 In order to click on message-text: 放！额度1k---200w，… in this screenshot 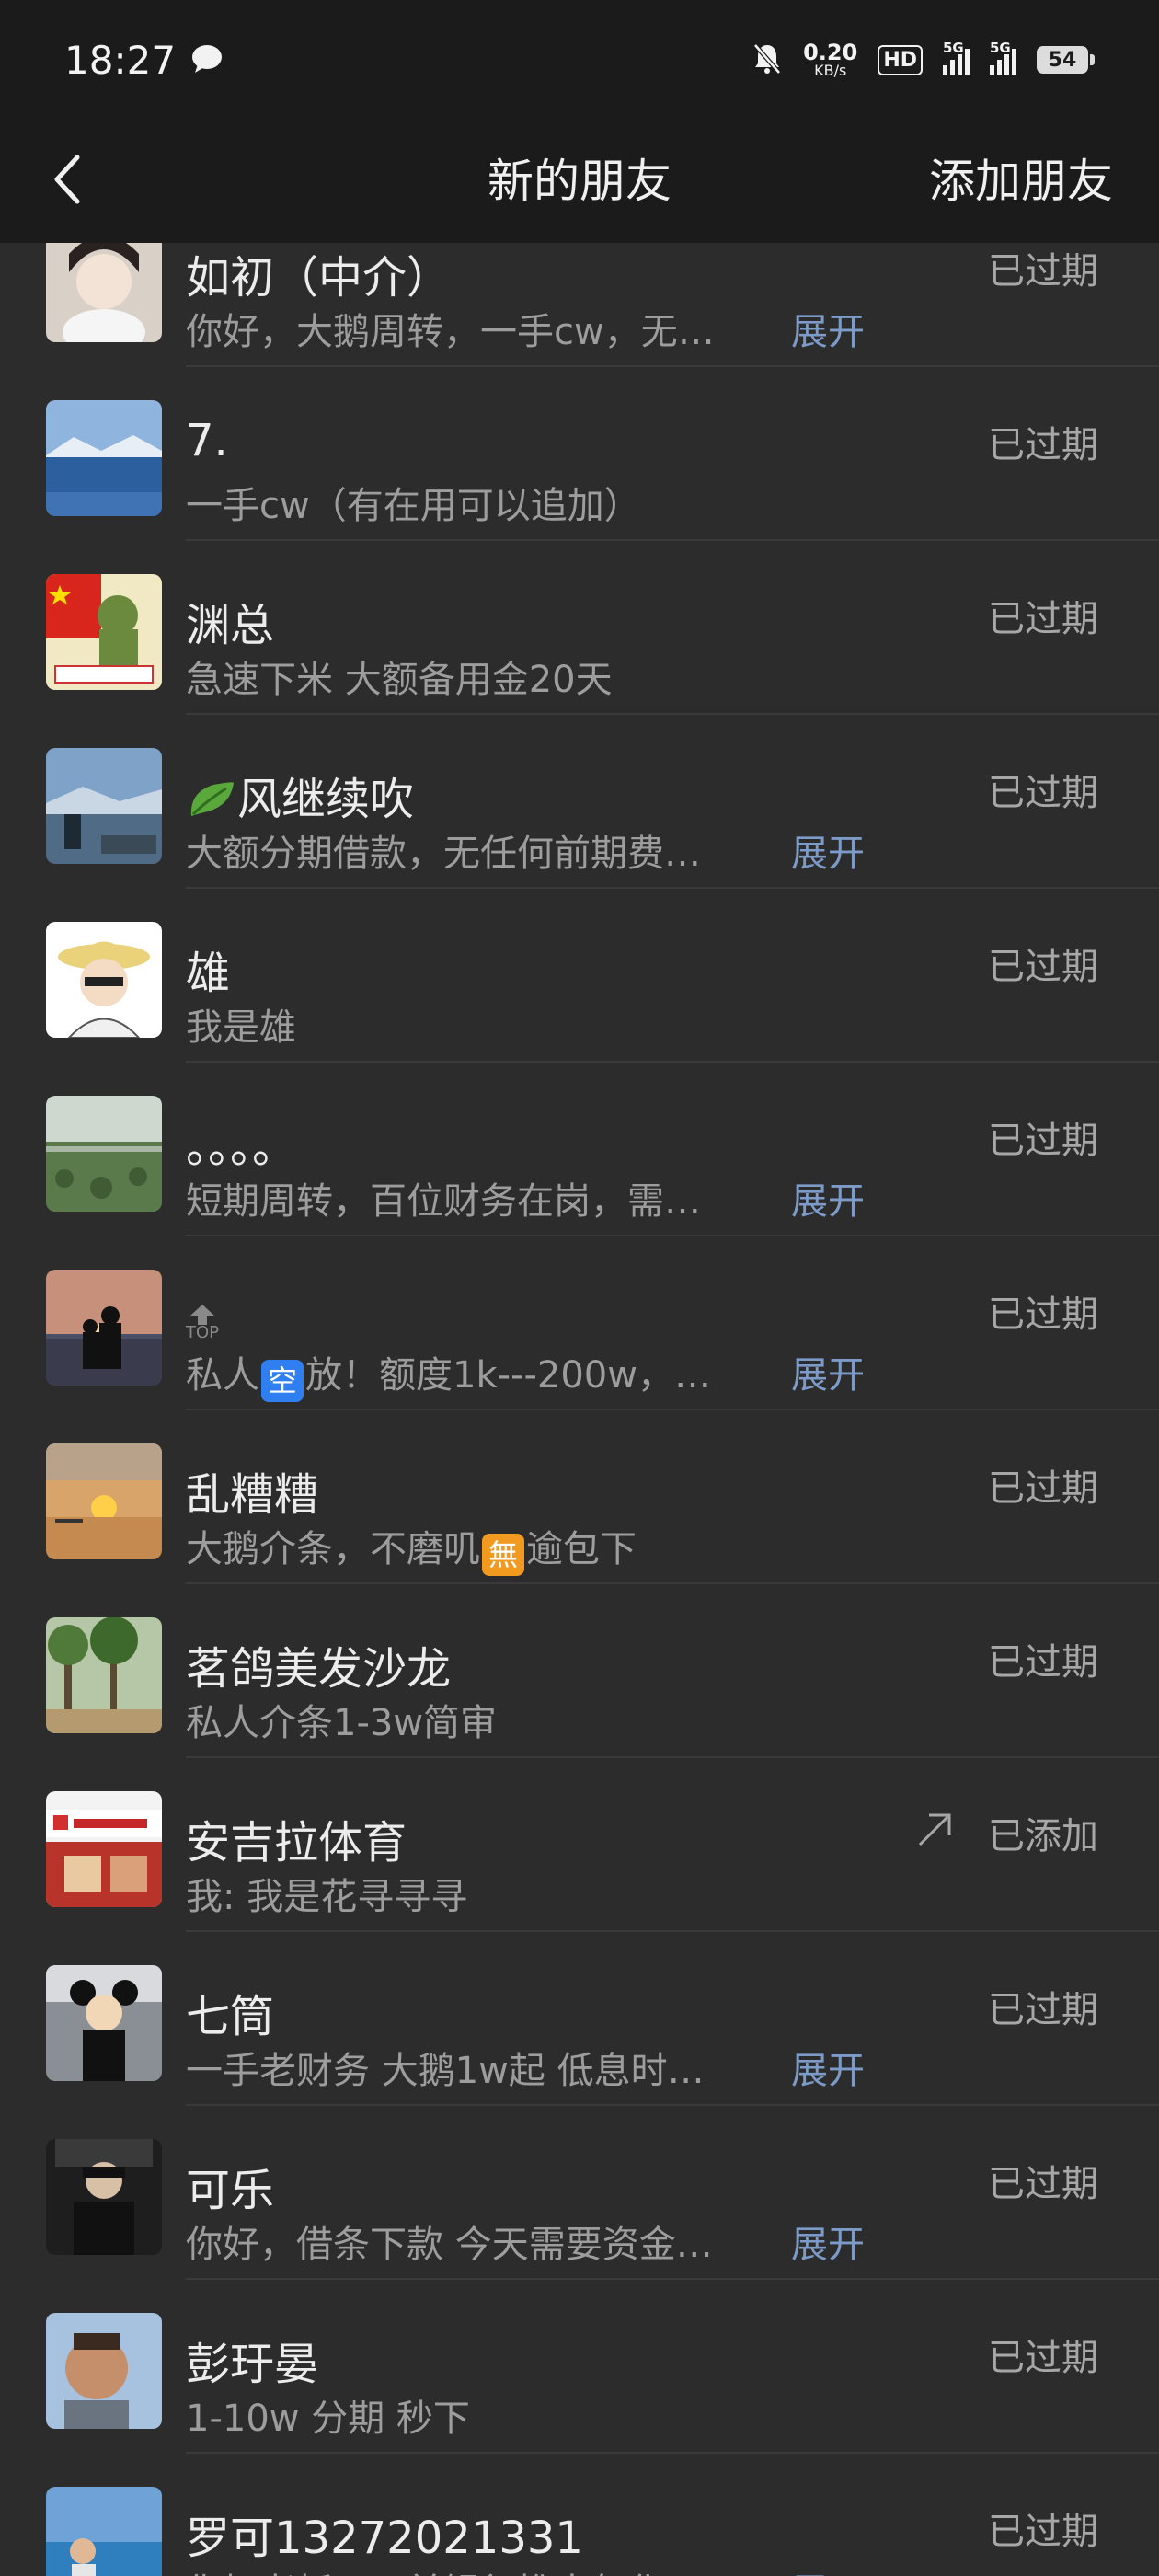, I will do `click(508, 1375)`.